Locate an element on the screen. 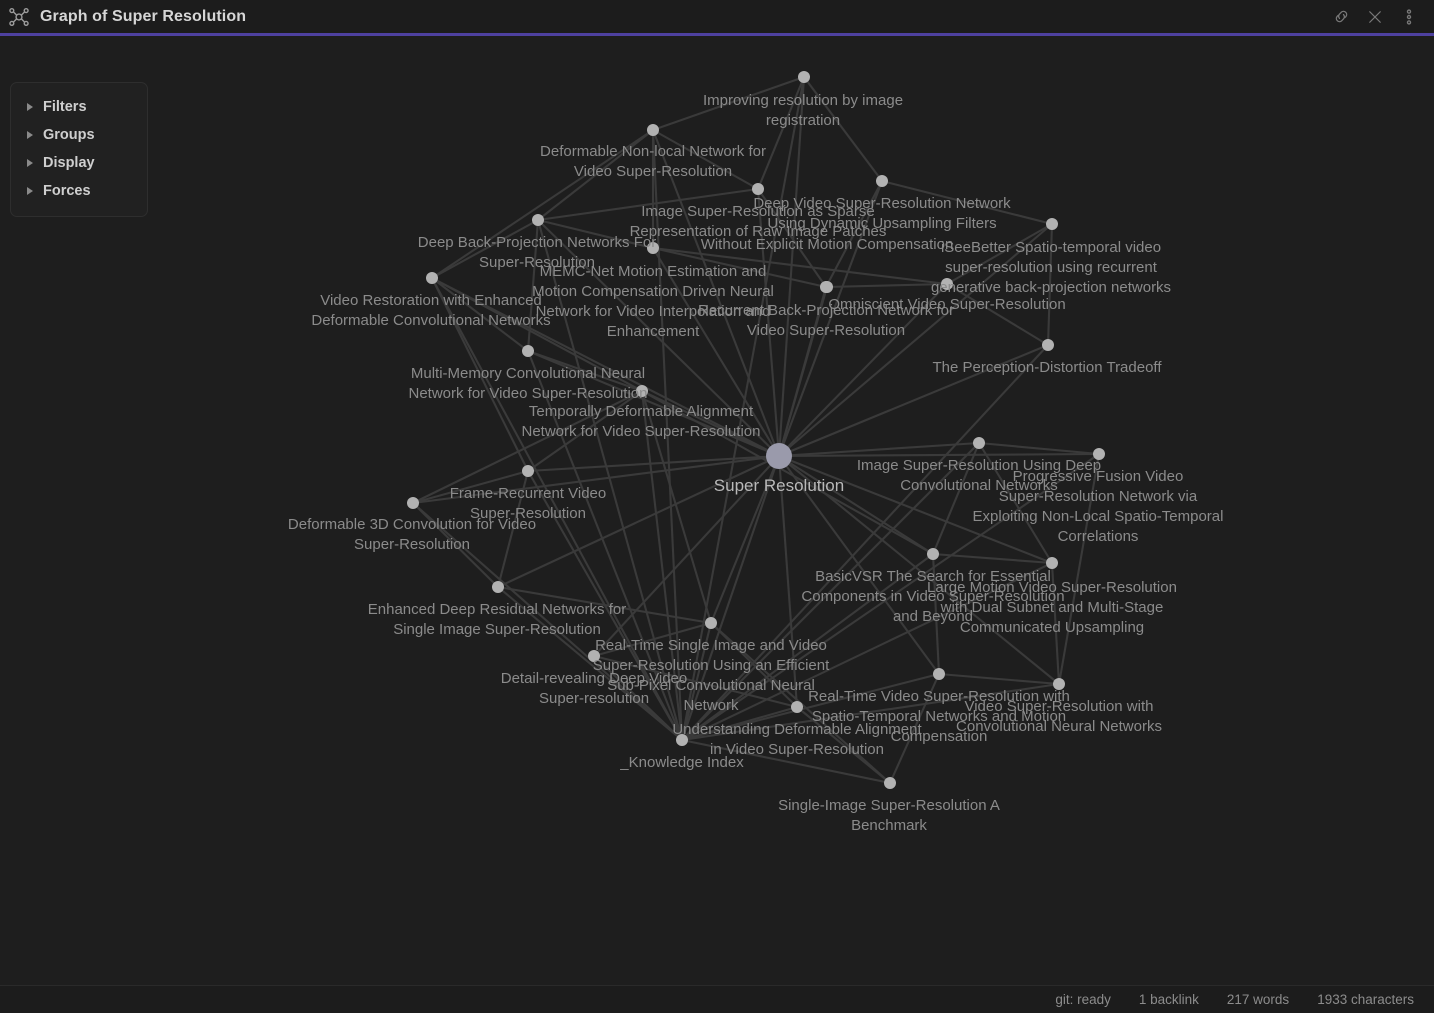 This screenshot has width=1434, height=1013. graph-node-label: Without Explicit Motion Compensation is located at coordinates (827, 244).